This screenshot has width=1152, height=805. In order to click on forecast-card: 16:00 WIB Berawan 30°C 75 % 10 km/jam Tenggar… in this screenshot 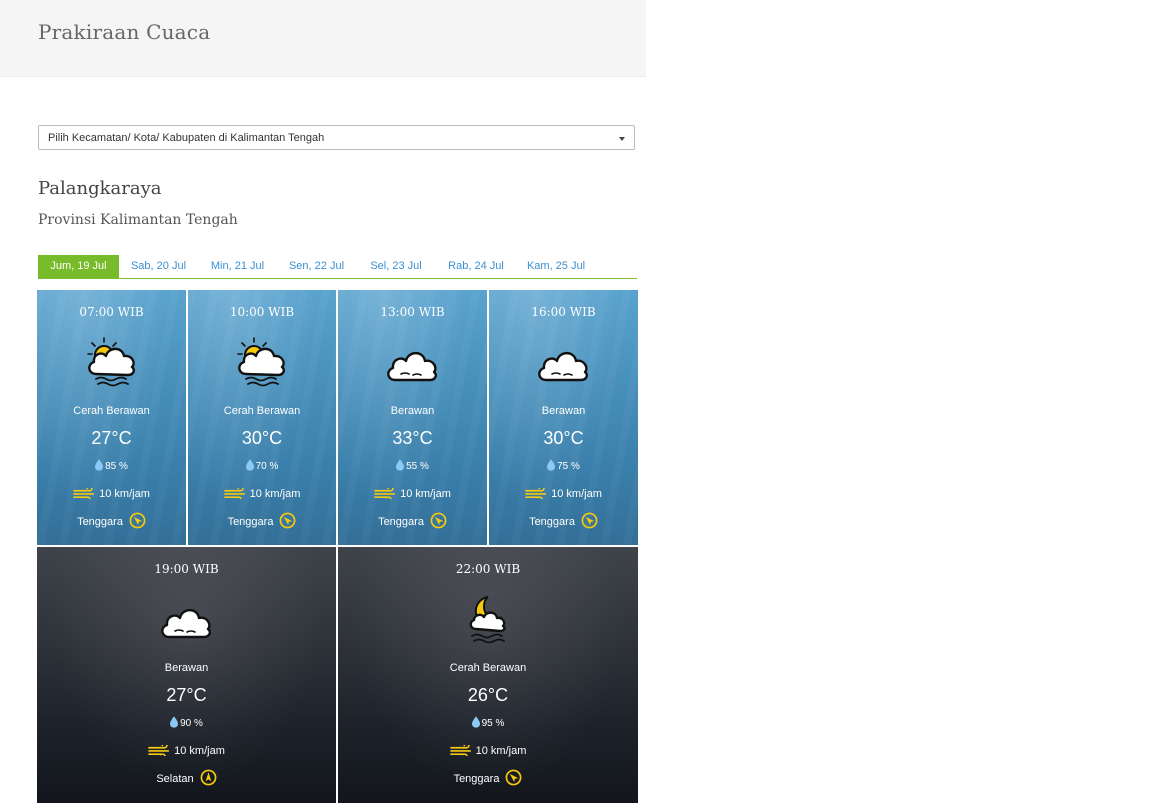, I will do `click(563, 417)`.